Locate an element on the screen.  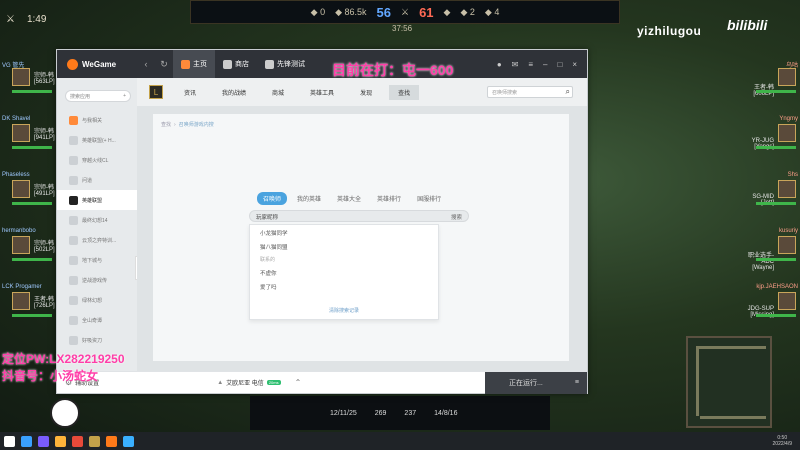
running-button: 正在运行... ≡ is located at coordinates (536, 382).